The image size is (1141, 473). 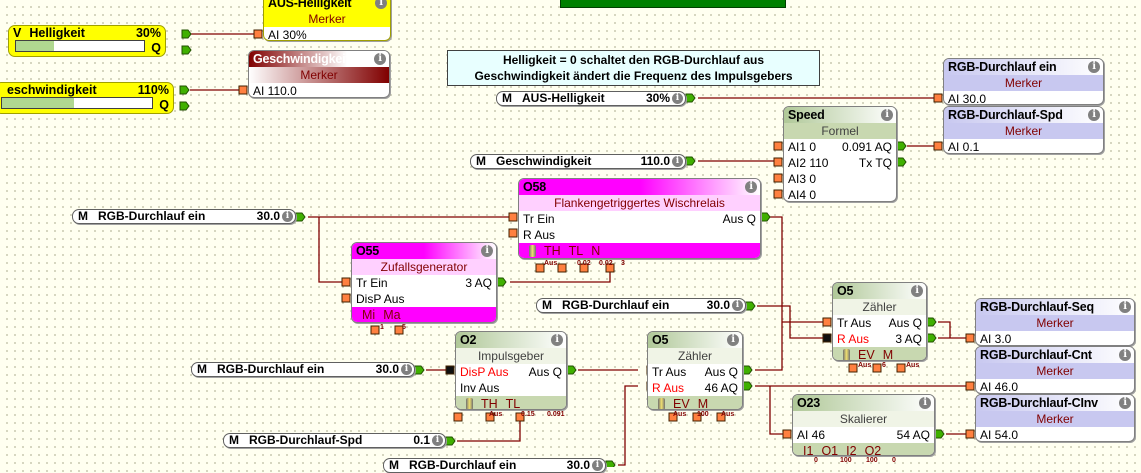 I want to click on merker-reference-r5: M RGB-Durchlauf ein 30.0 i, so click(x=303, y=369).